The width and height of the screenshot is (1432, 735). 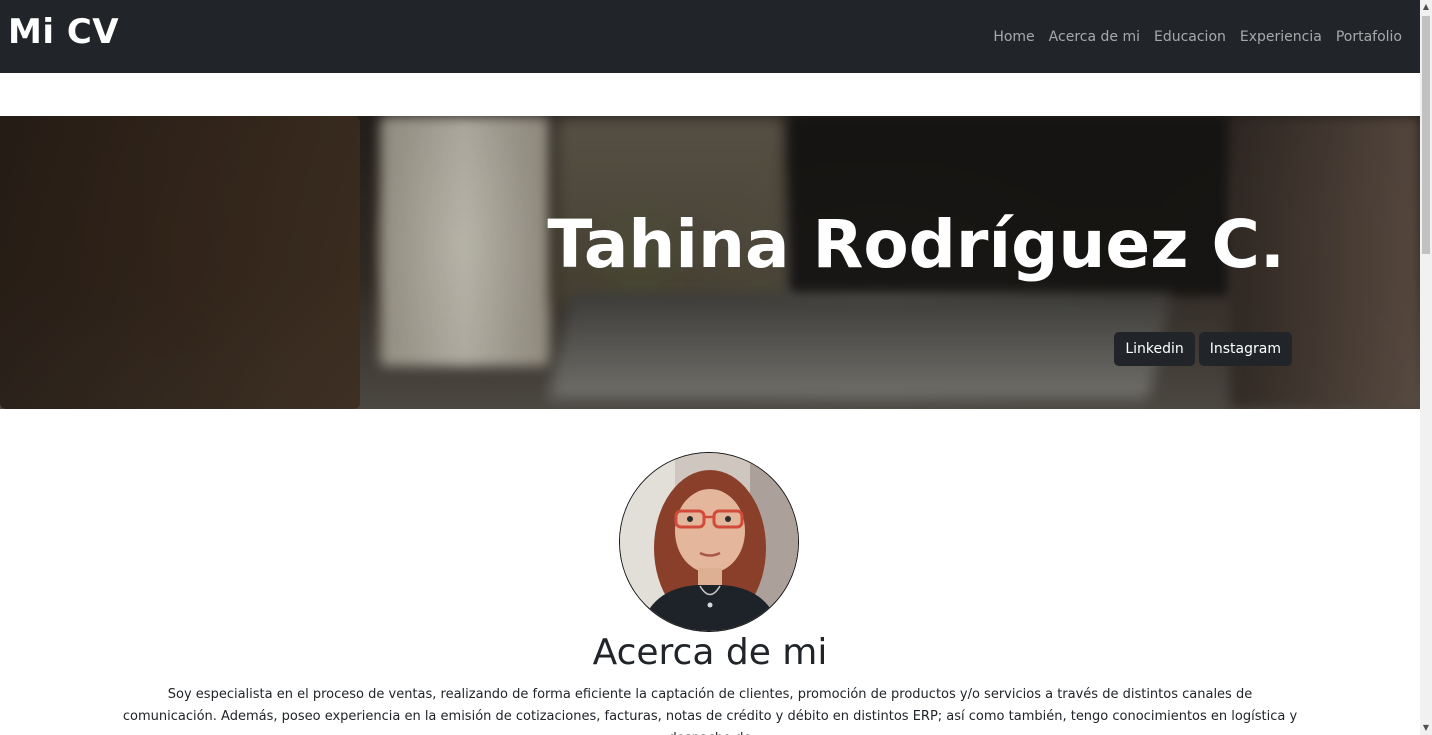 I want to click on nav-item-home: Home, so click(x=1013, y=35).